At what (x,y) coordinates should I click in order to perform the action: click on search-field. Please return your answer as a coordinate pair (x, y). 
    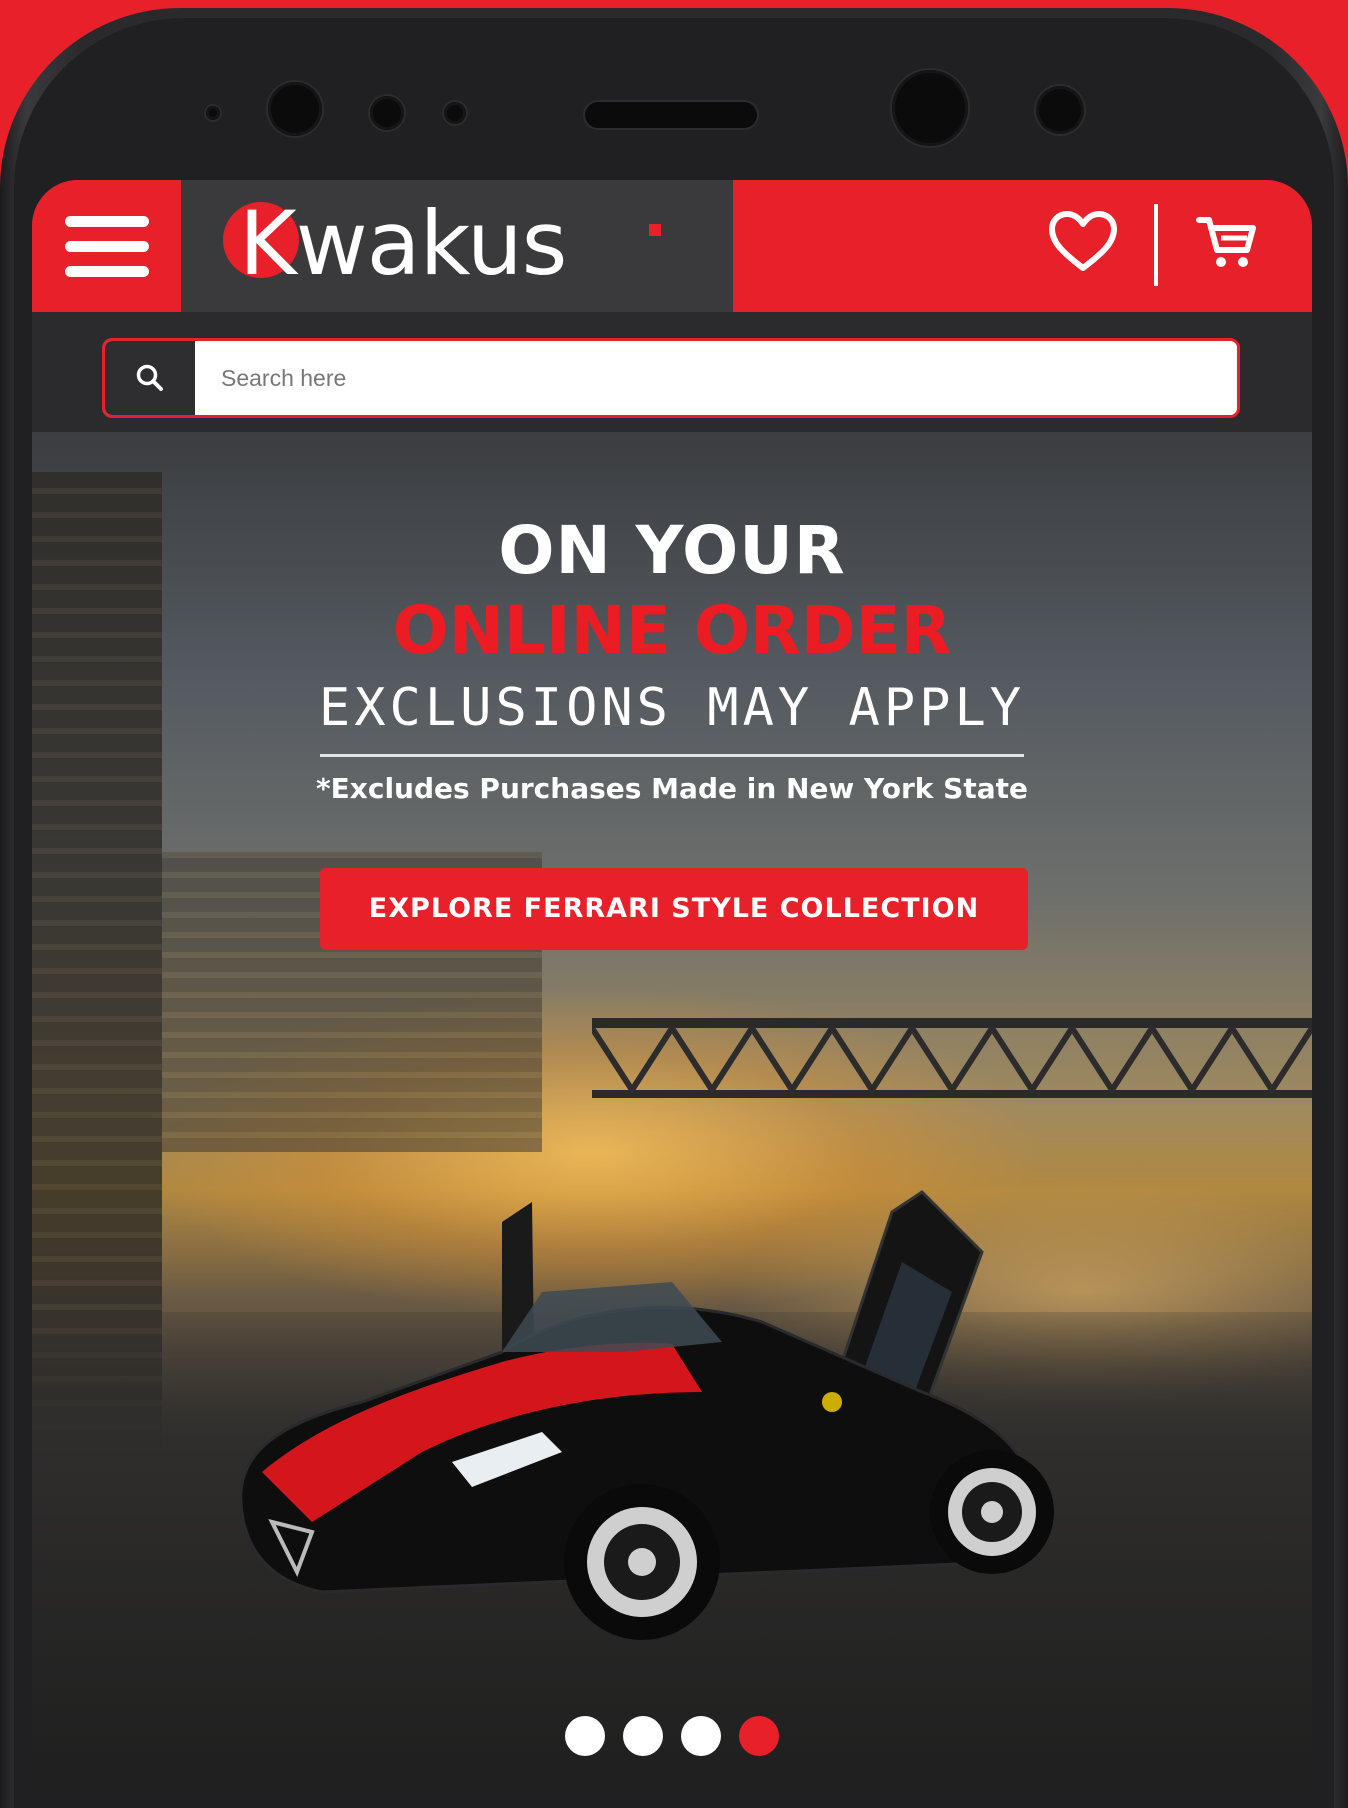
    Looking at the image, I should click on (671, 378).